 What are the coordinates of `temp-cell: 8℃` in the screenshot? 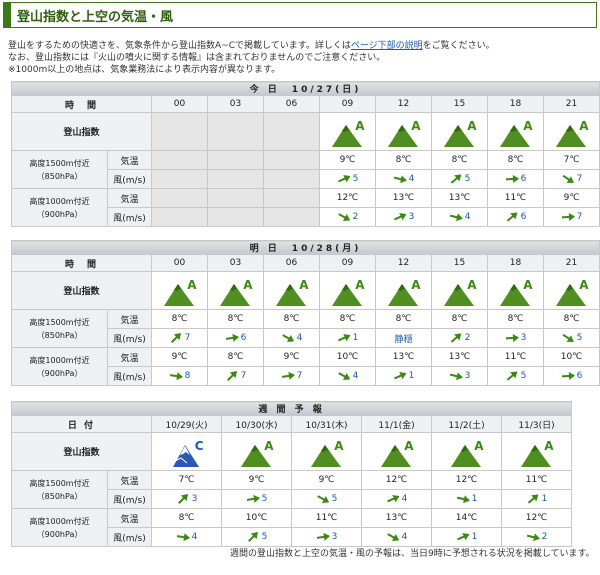 It's located at (459, 160).